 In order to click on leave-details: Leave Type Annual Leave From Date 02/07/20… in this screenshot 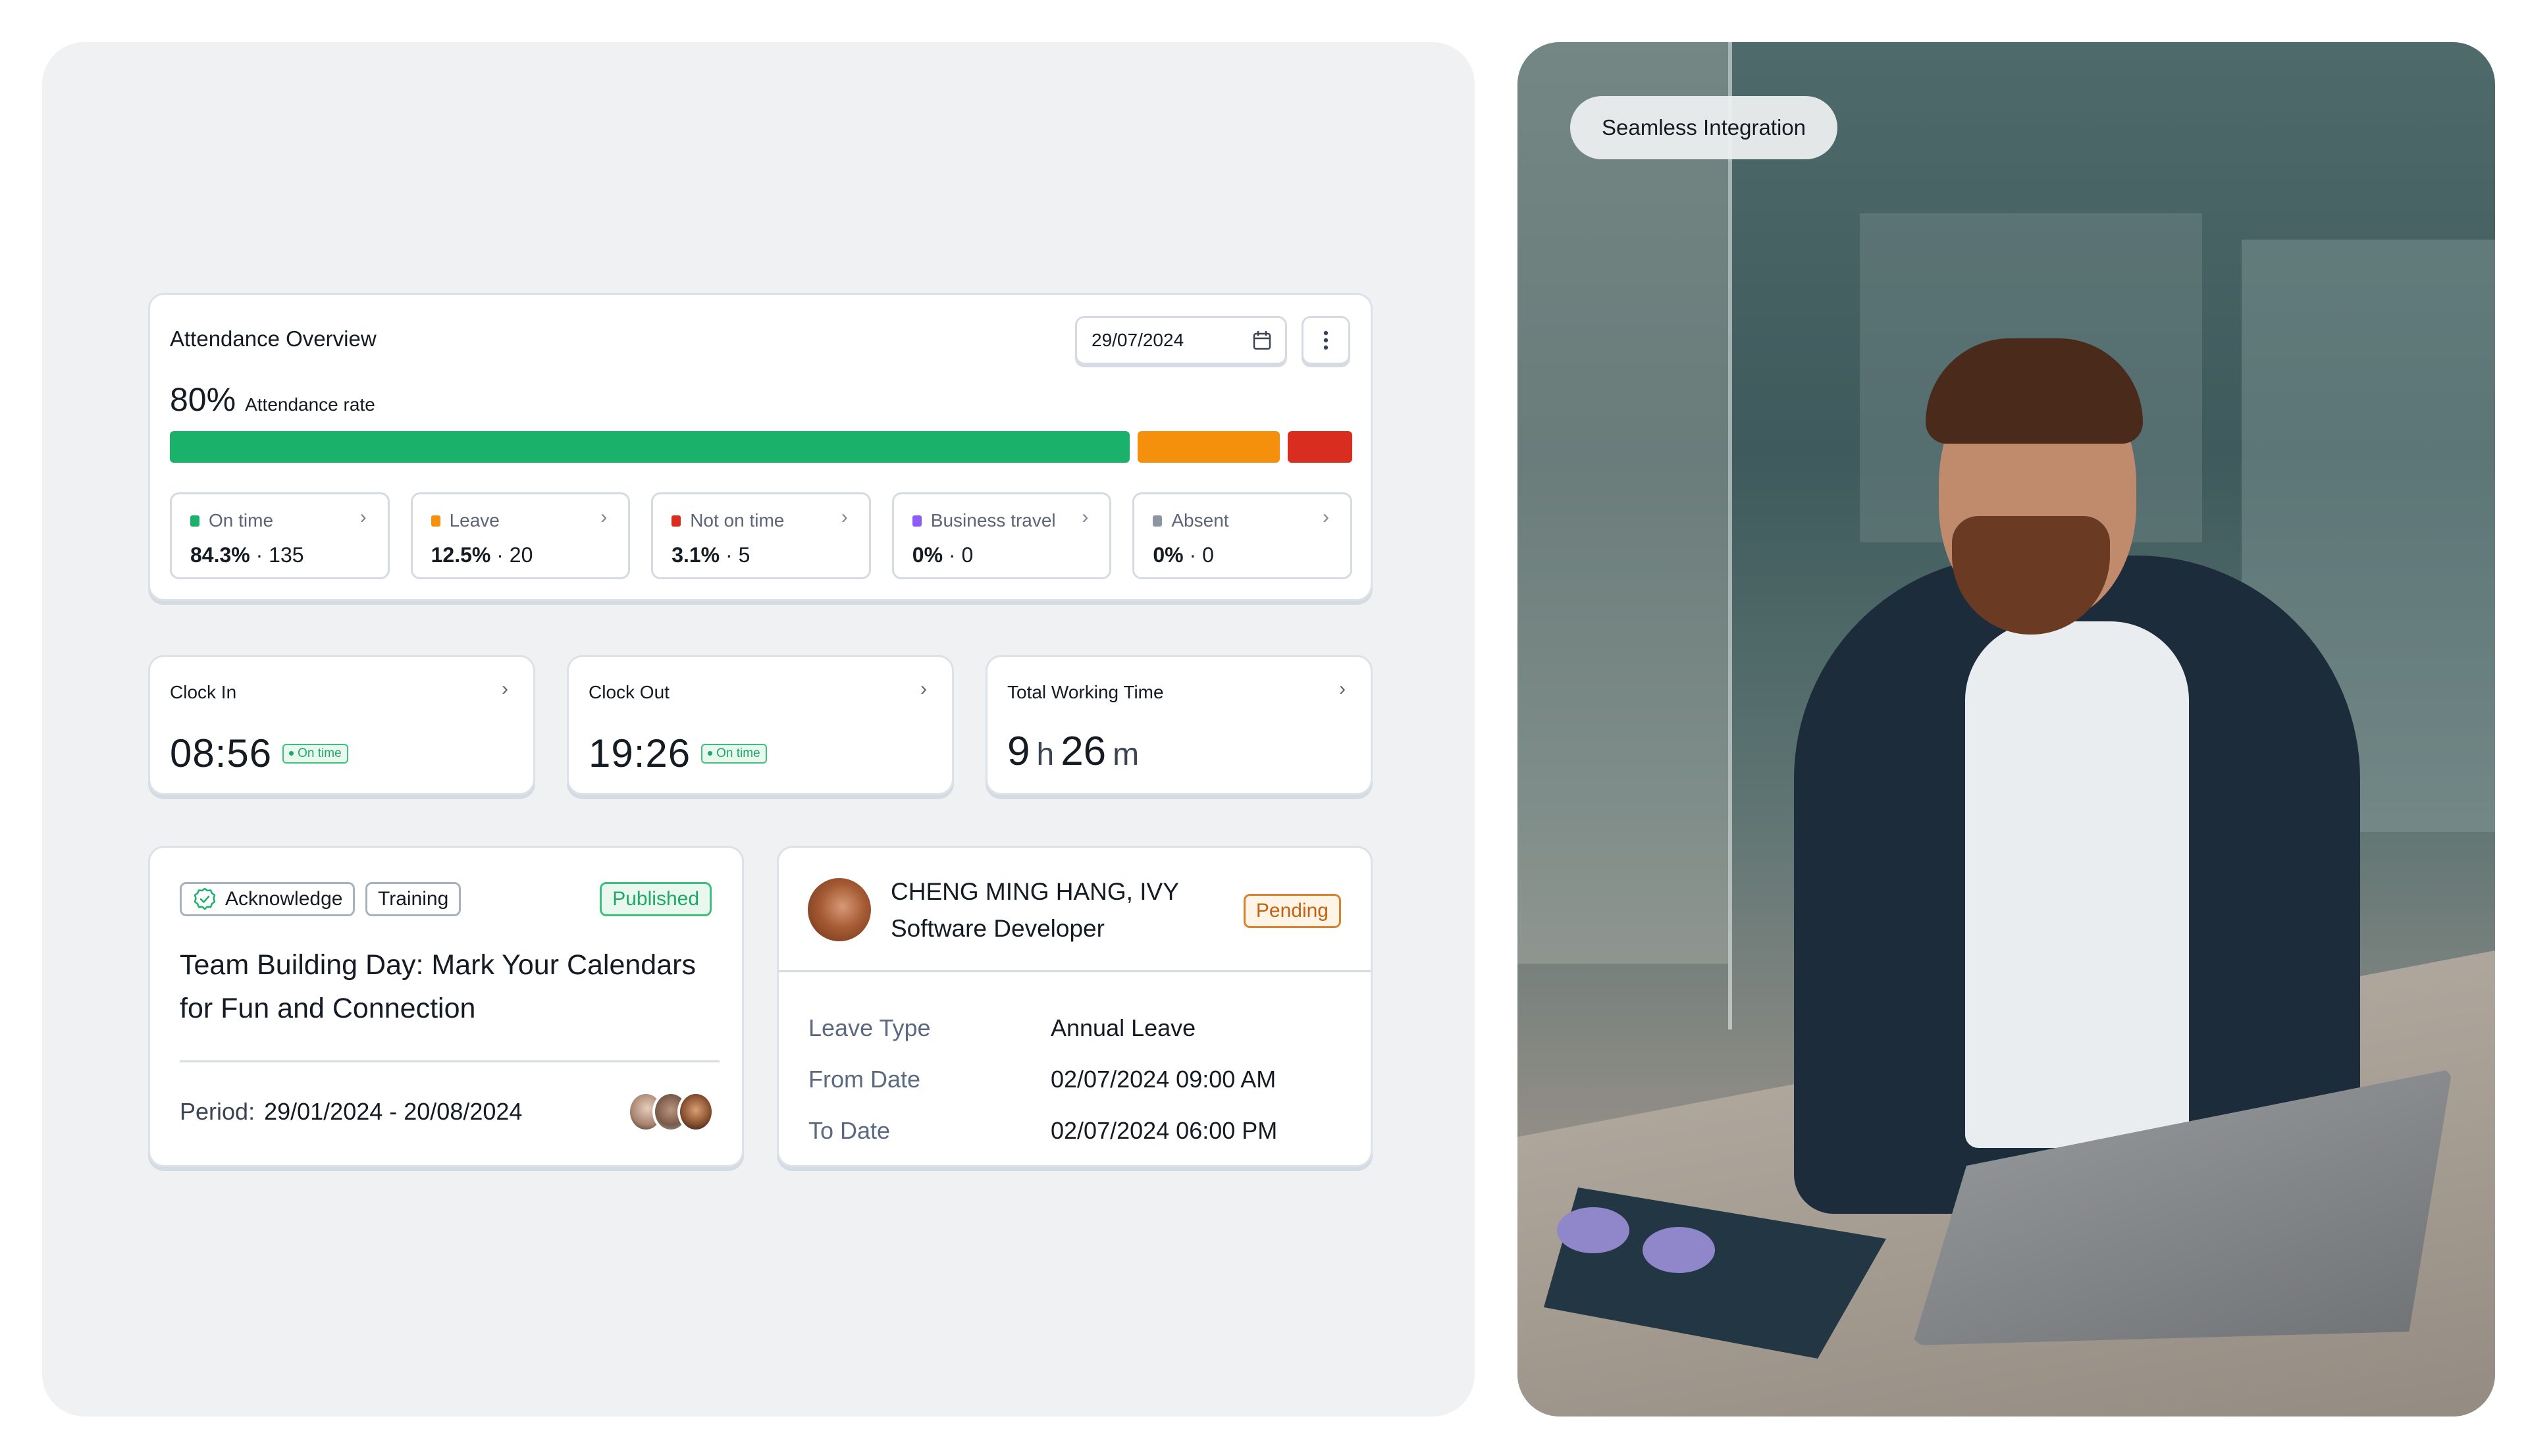, I will do `click(1042, 1079)`.